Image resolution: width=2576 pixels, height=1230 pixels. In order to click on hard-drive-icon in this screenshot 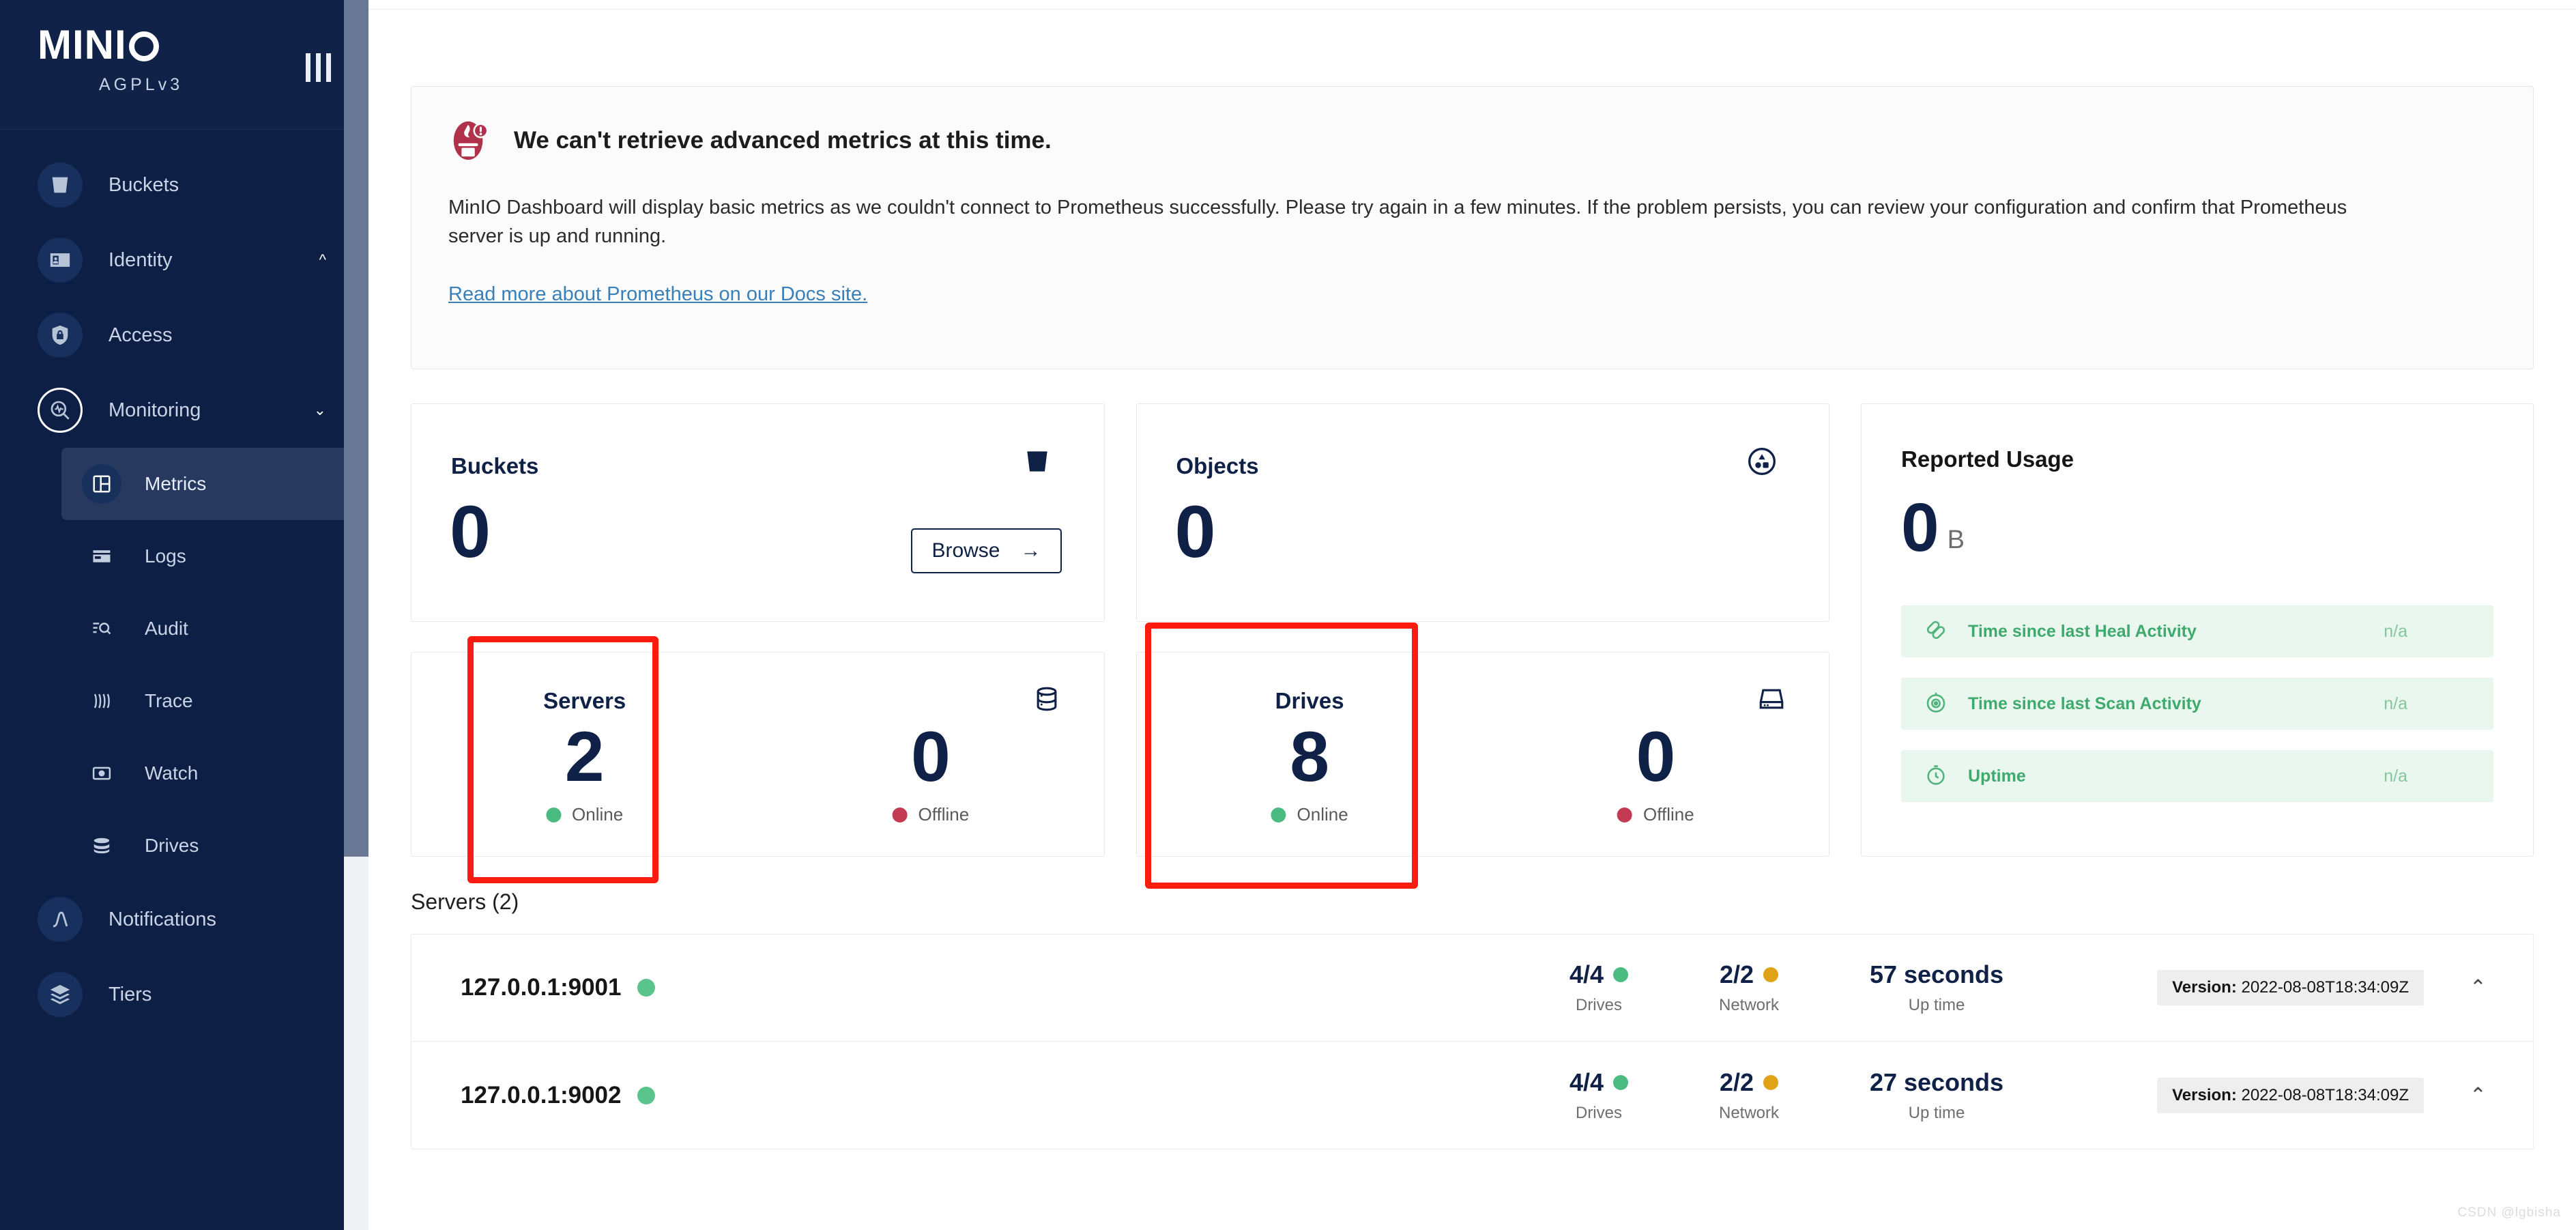, I will do `click(1771, 700)`.